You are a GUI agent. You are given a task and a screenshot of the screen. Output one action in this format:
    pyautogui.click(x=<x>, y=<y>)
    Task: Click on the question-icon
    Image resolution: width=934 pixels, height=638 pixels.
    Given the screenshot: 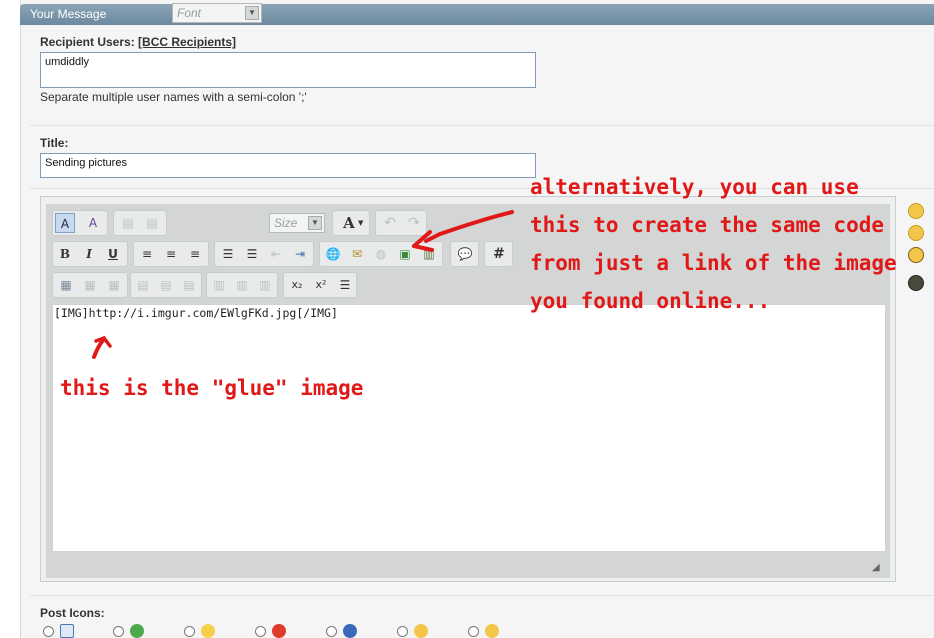 What is the action you would take?
    pyautogui.click(x=350, y=631)
    